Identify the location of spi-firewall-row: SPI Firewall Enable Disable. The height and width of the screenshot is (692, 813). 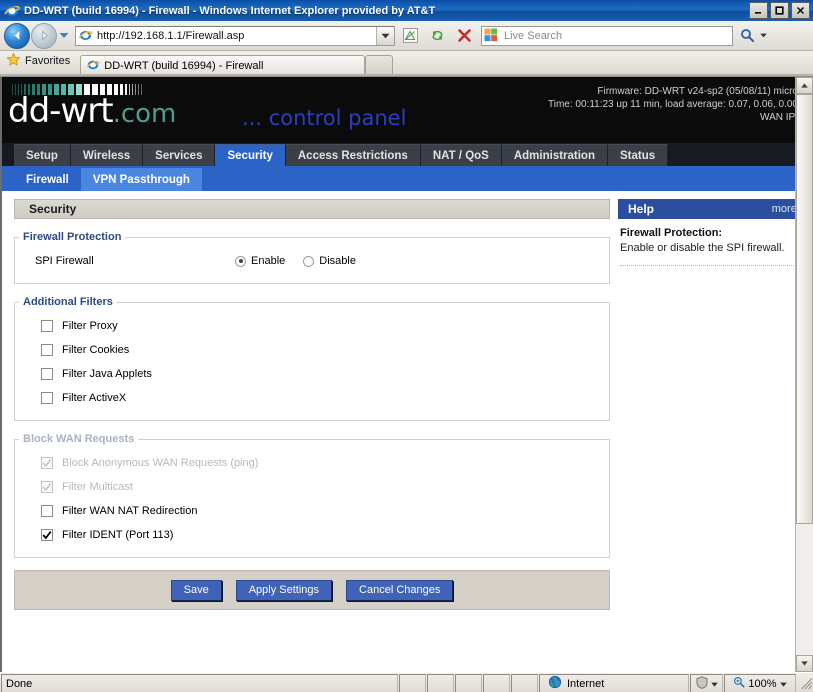
(312, 261).